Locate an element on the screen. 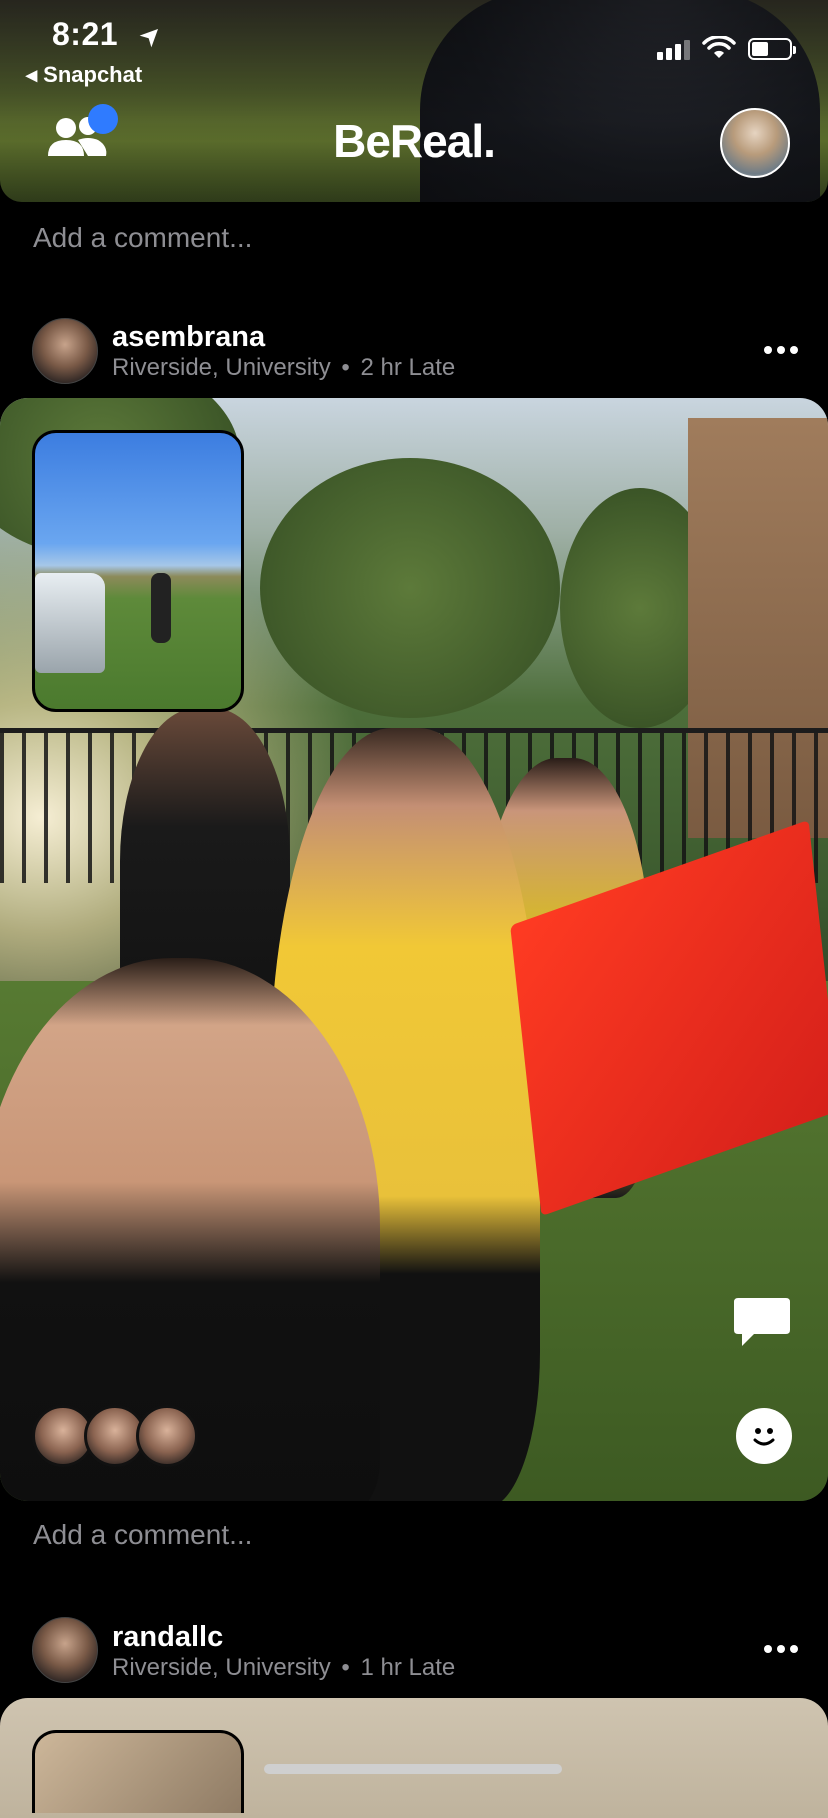  reaction-avatar is located at coordinates (167, 1436).